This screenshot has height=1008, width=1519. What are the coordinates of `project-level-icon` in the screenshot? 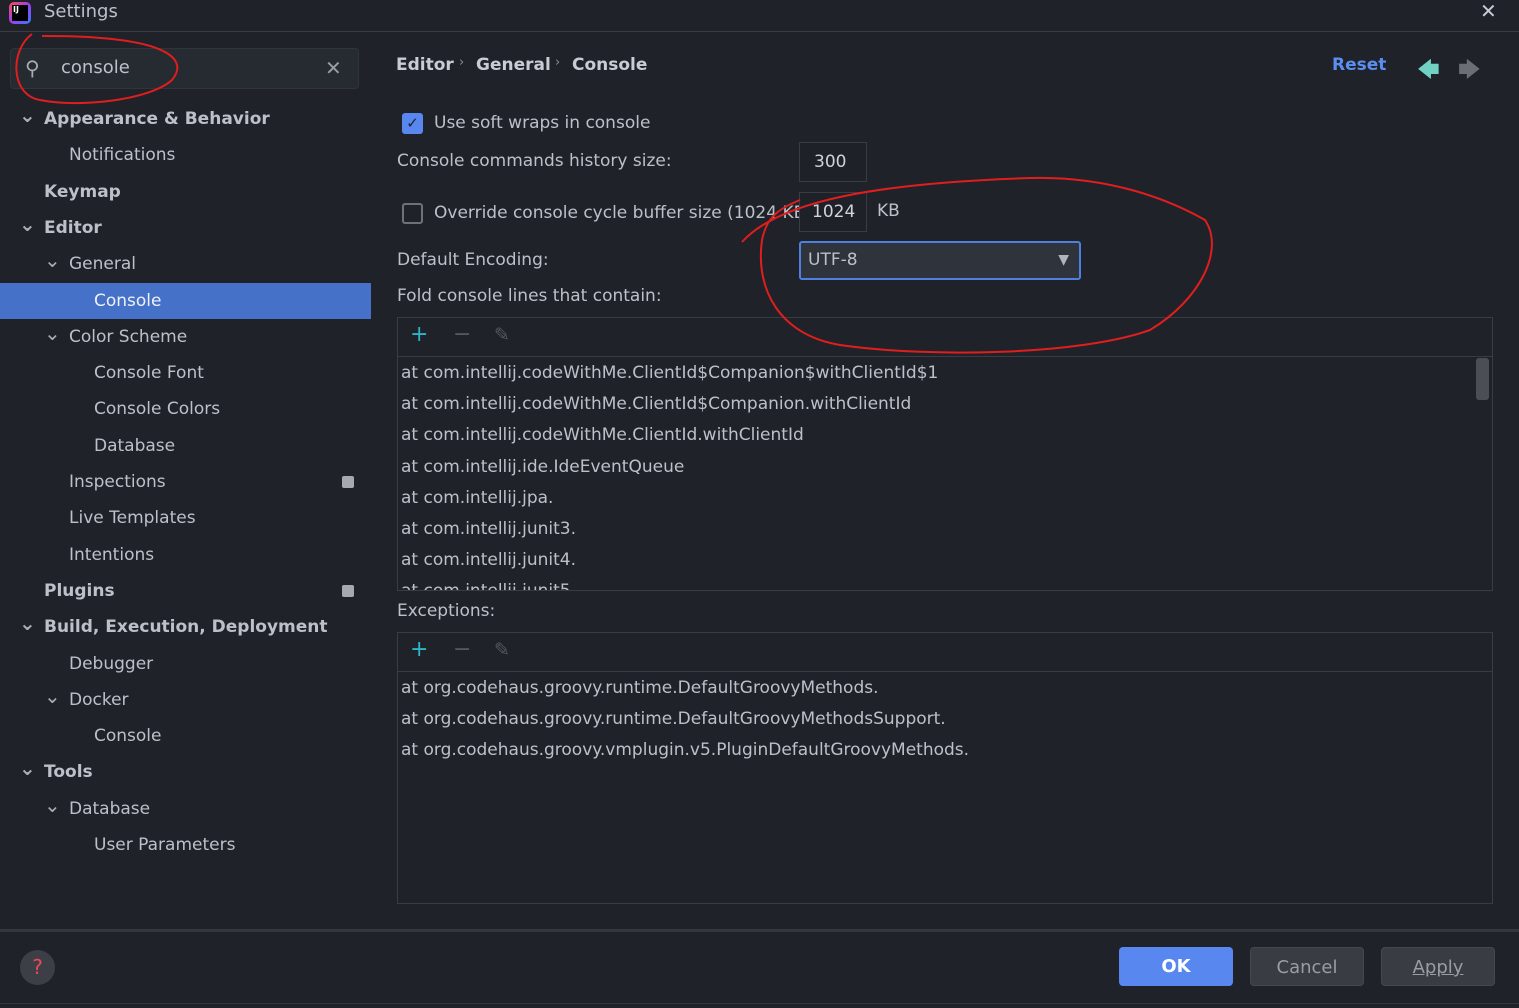 It's located at (348, 482).